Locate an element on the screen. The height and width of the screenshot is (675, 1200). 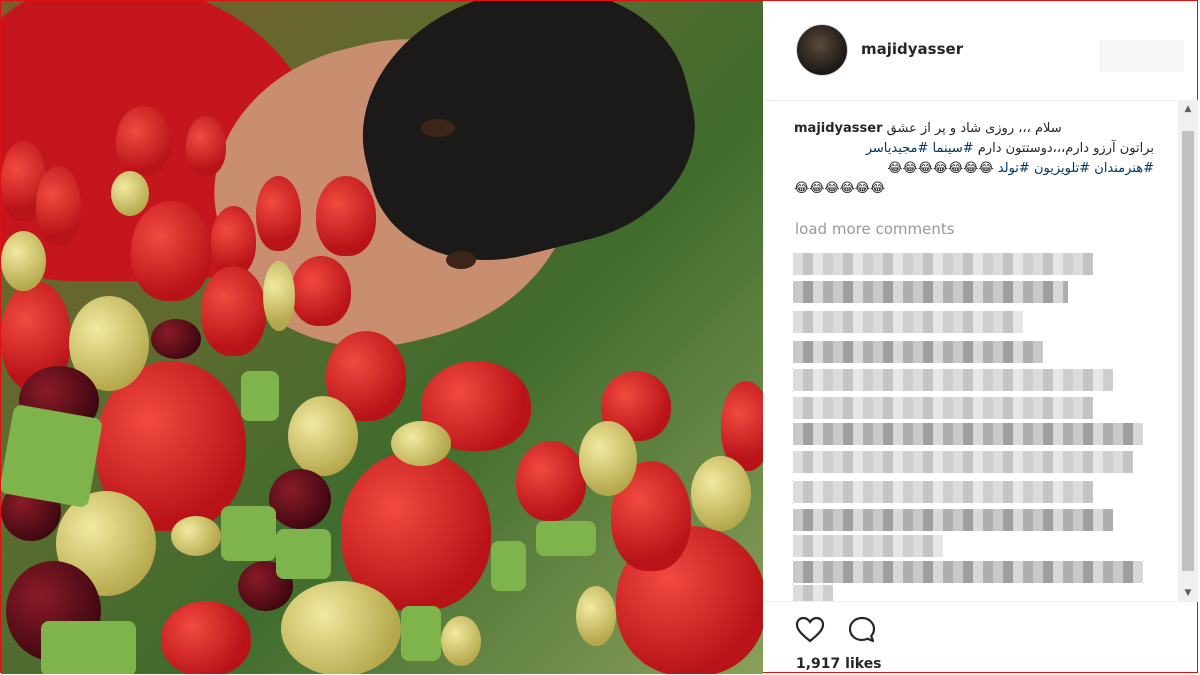
scrollbar-thumb is located at coordinates (1188, 351).